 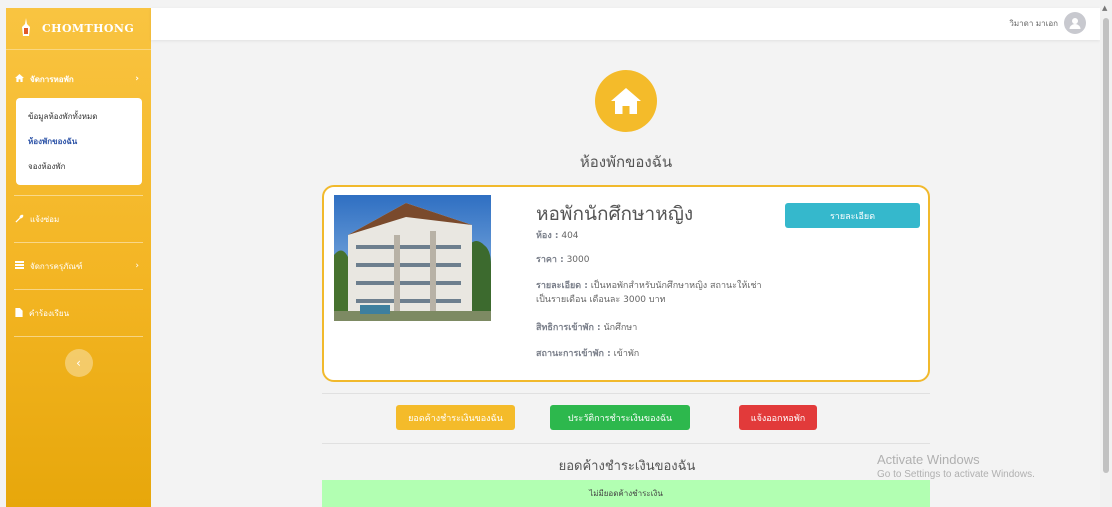 I want to click on status-value: เข้าพัก, so click(x=626, y=354).